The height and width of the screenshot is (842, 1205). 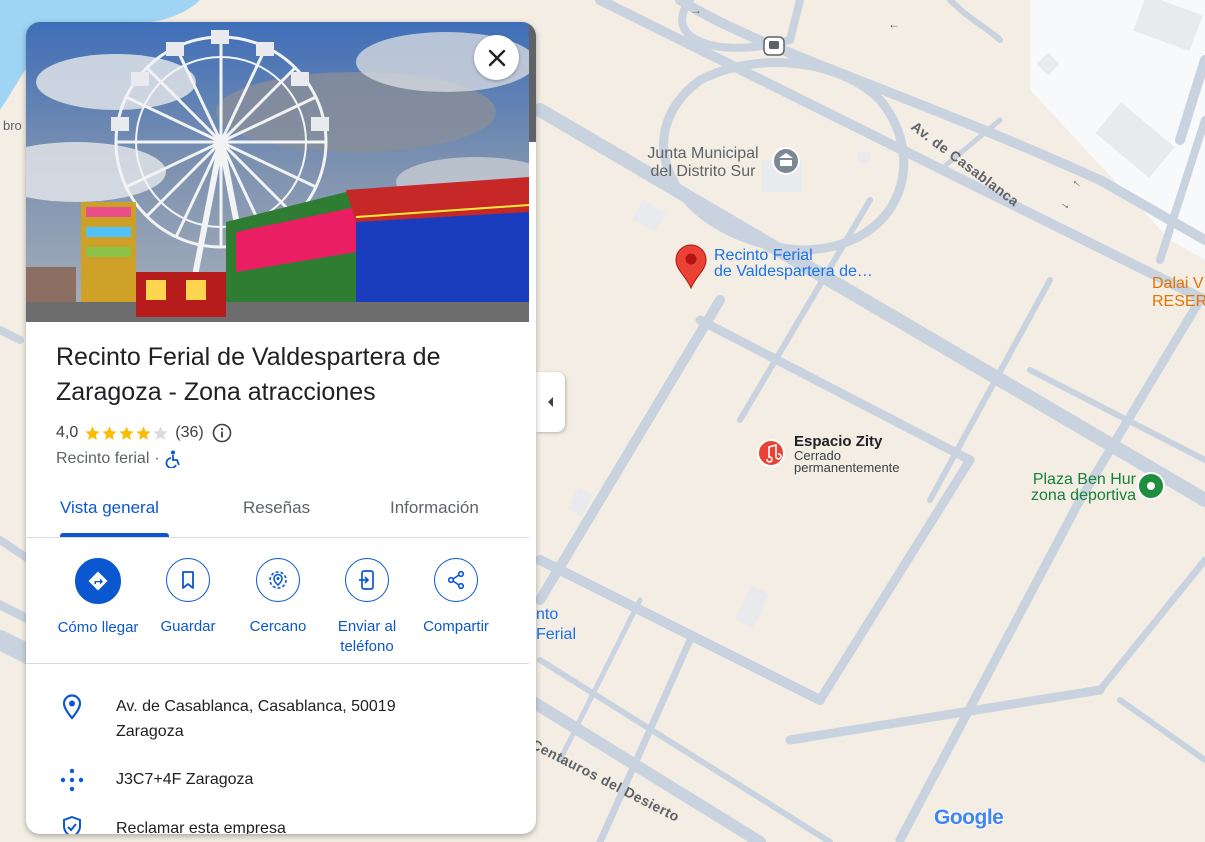 I want to click on panel-scrollbar, so click(x=532, y=428).